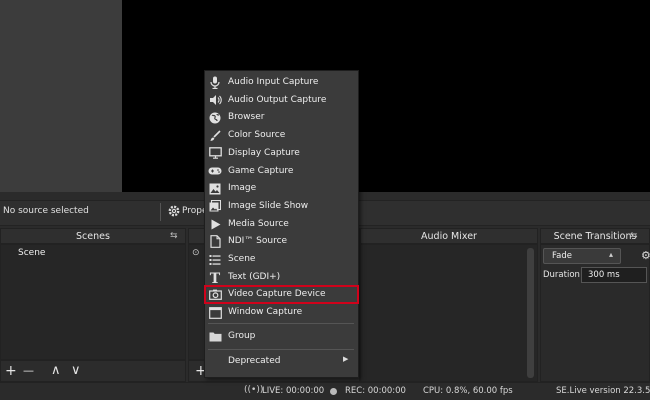  Describe the element at coordinates (264, 152) in the screenshot. I see `menu-item-label: Display Capture` at that location.